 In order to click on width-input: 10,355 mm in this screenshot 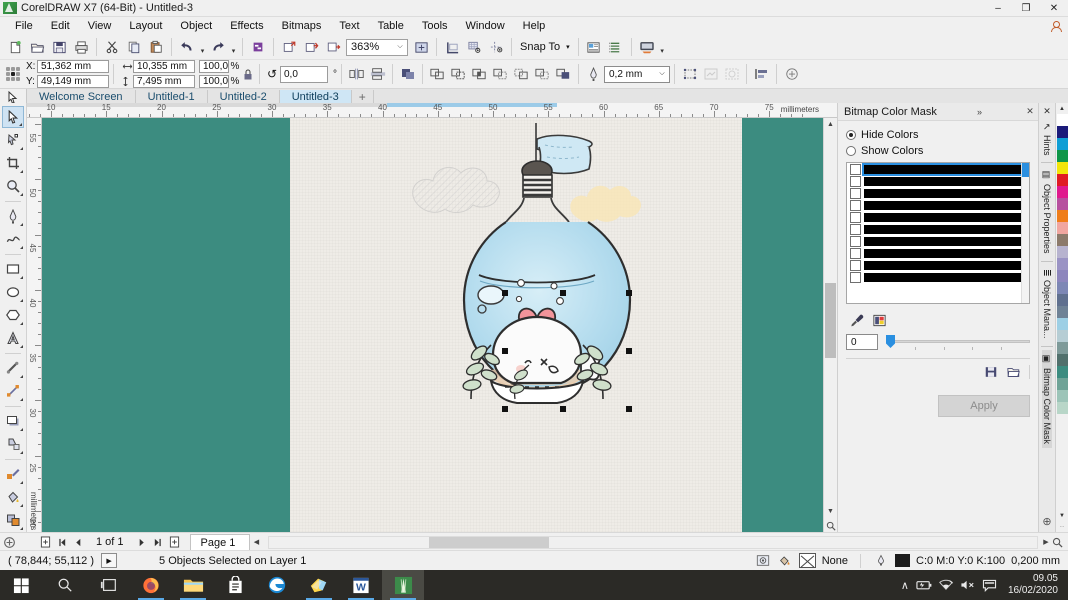, I will do `click(164, 66)`.